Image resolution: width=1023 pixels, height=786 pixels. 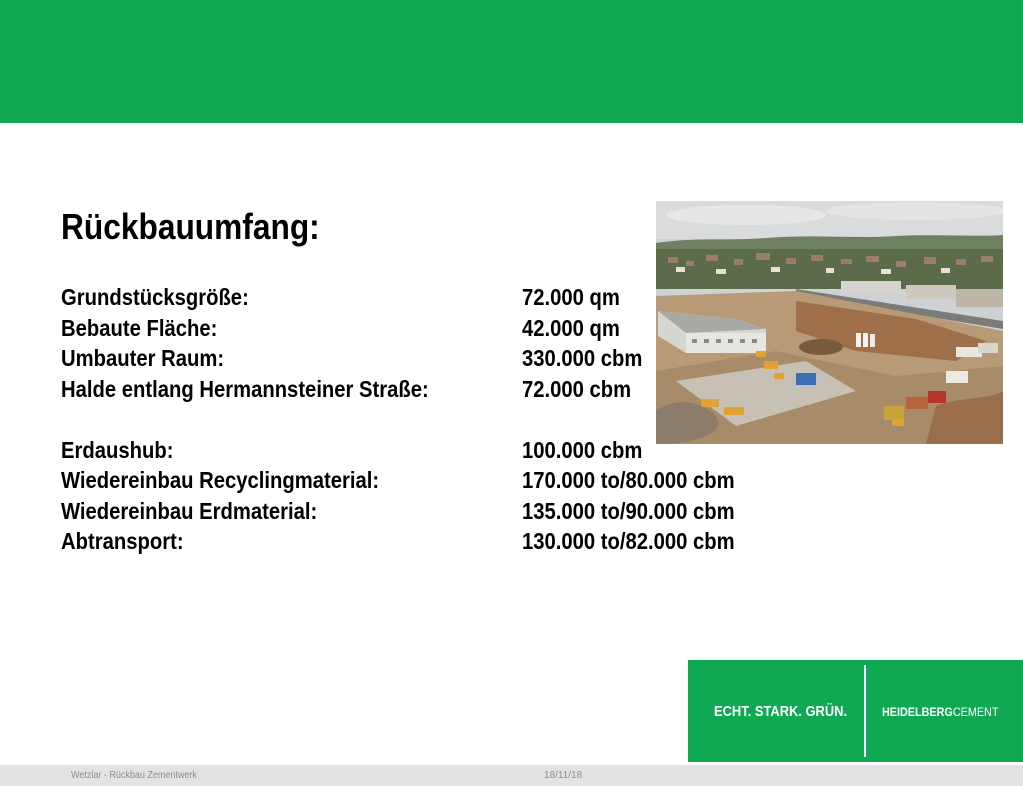 I want to click on fact-value: 130.000 to/82.000 cbm, so click(x=628, y=541).